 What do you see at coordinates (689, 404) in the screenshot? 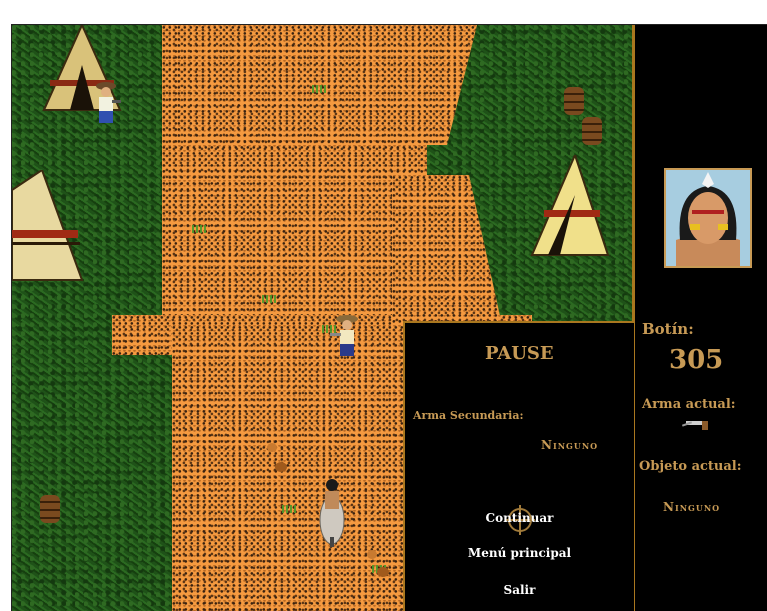
I see `current-weapon-label: Arma actual:` at bounding box center [689, 404].